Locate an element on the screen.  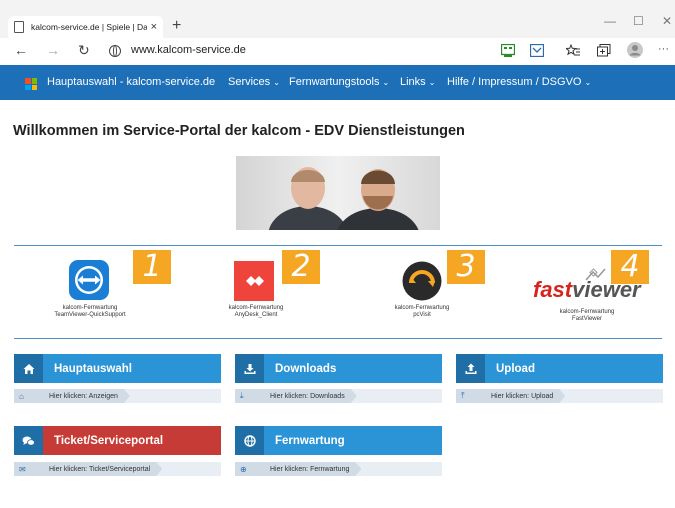
caption-line: TeamViewer-QuickSupport is located at coordinates (90, 315).